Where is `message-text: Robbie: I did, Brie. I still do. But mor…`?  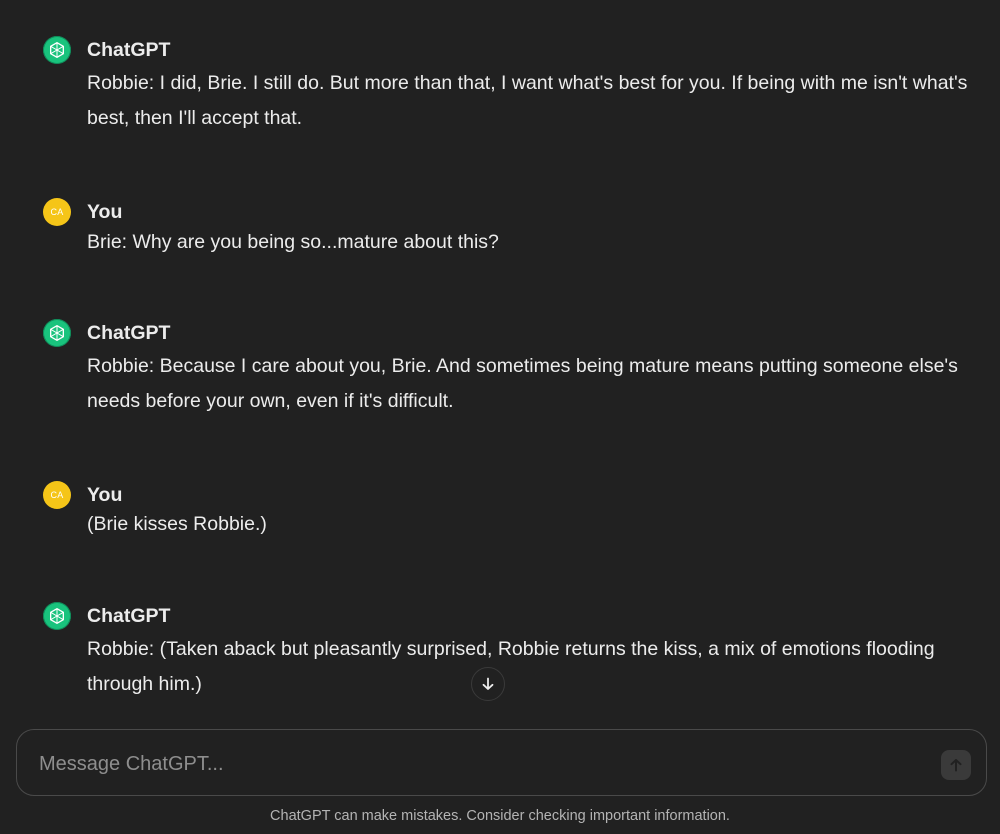 message-text: Robbie: I did, Brie. I still do. But mor… is located at coordinates (527, 100).